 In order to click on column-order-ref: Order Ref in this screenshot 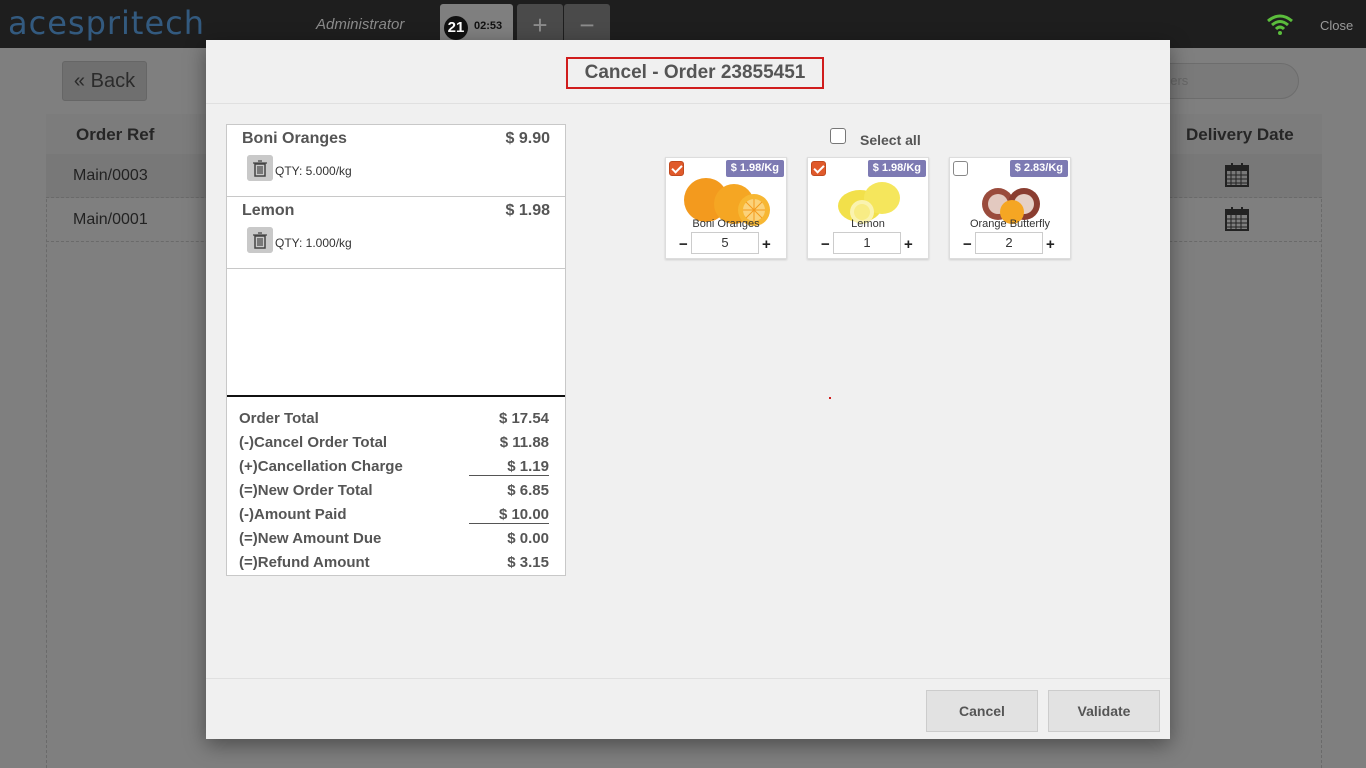, I will do `click(115, 134)`.